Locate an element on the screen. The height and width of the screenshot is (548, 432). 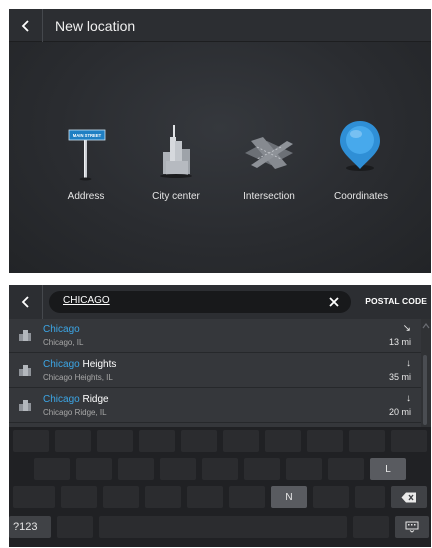
street-sign-icon: MAIN STREET is located at coordinates (87, 155).